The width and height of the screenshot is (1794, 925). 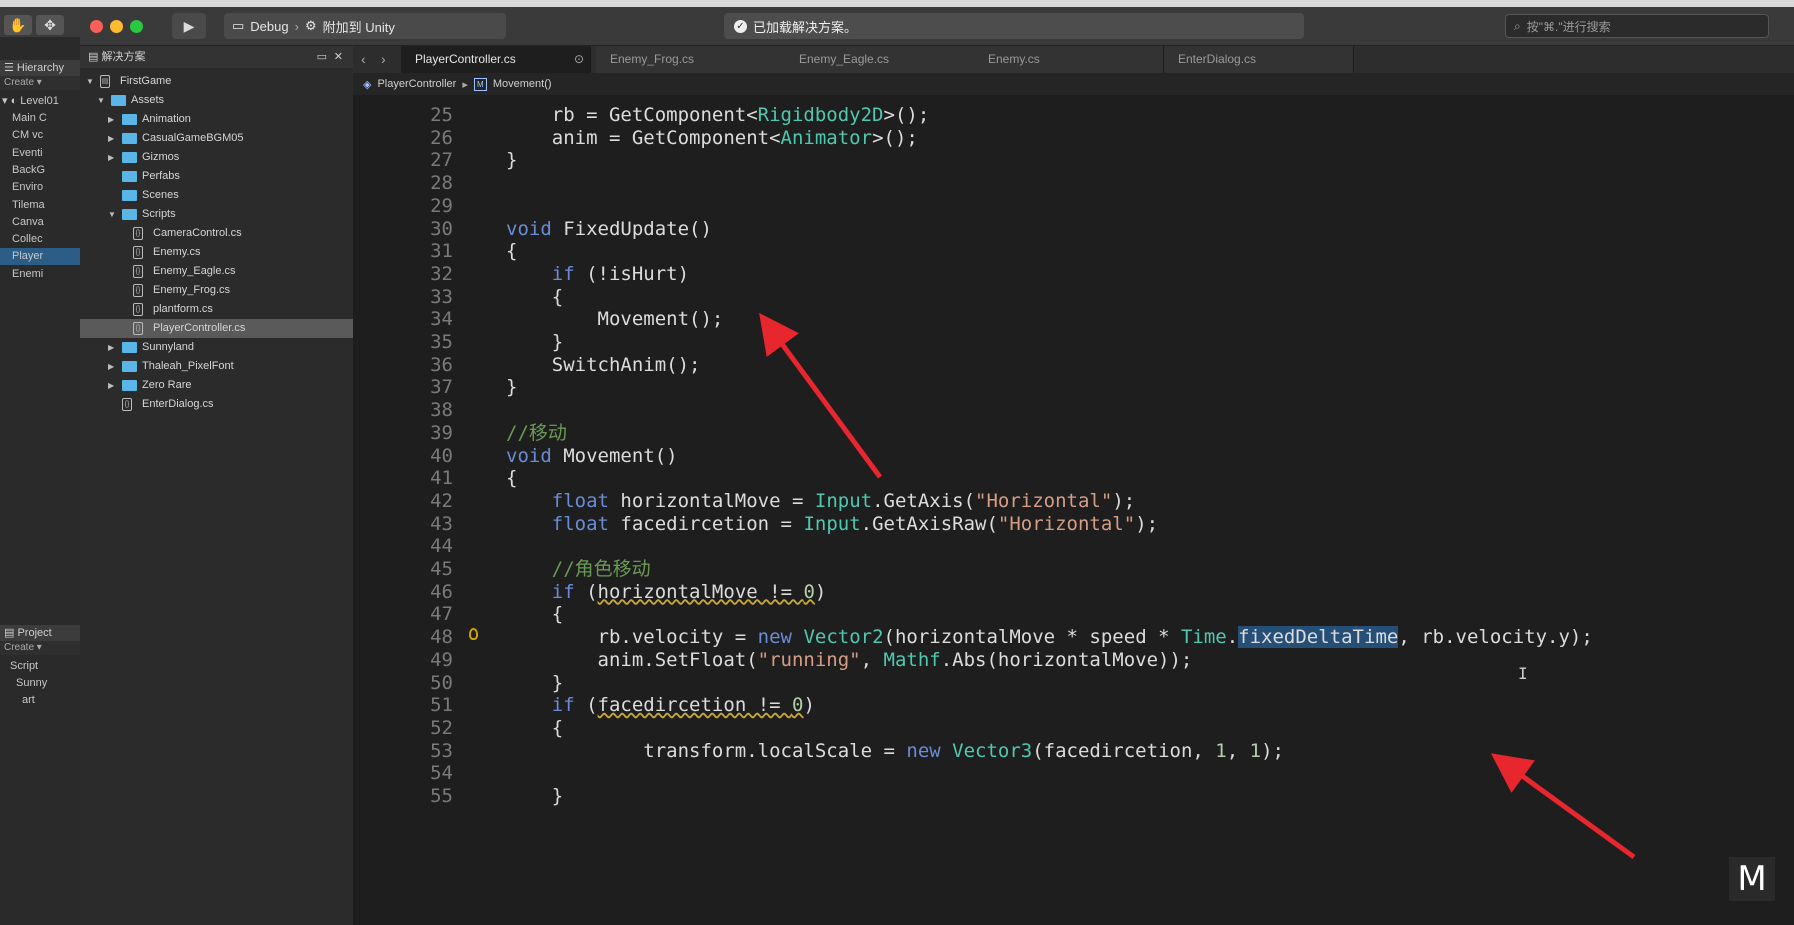 I want to click on tab-label: PlayerController.cs, so click(x=465, y=59).